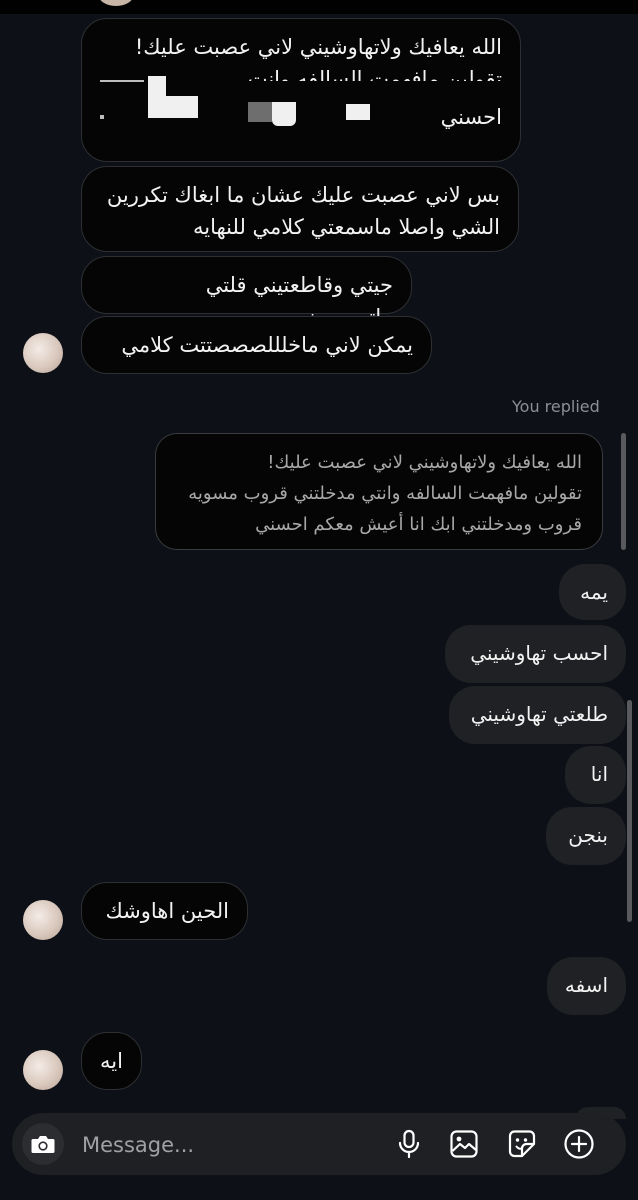 The height and width of the screenshot is (1200, 638). What do you see at coordinates (592, 592) in the screenshot?
I see `sent-message: يمه` at bounding box center [592, 592].